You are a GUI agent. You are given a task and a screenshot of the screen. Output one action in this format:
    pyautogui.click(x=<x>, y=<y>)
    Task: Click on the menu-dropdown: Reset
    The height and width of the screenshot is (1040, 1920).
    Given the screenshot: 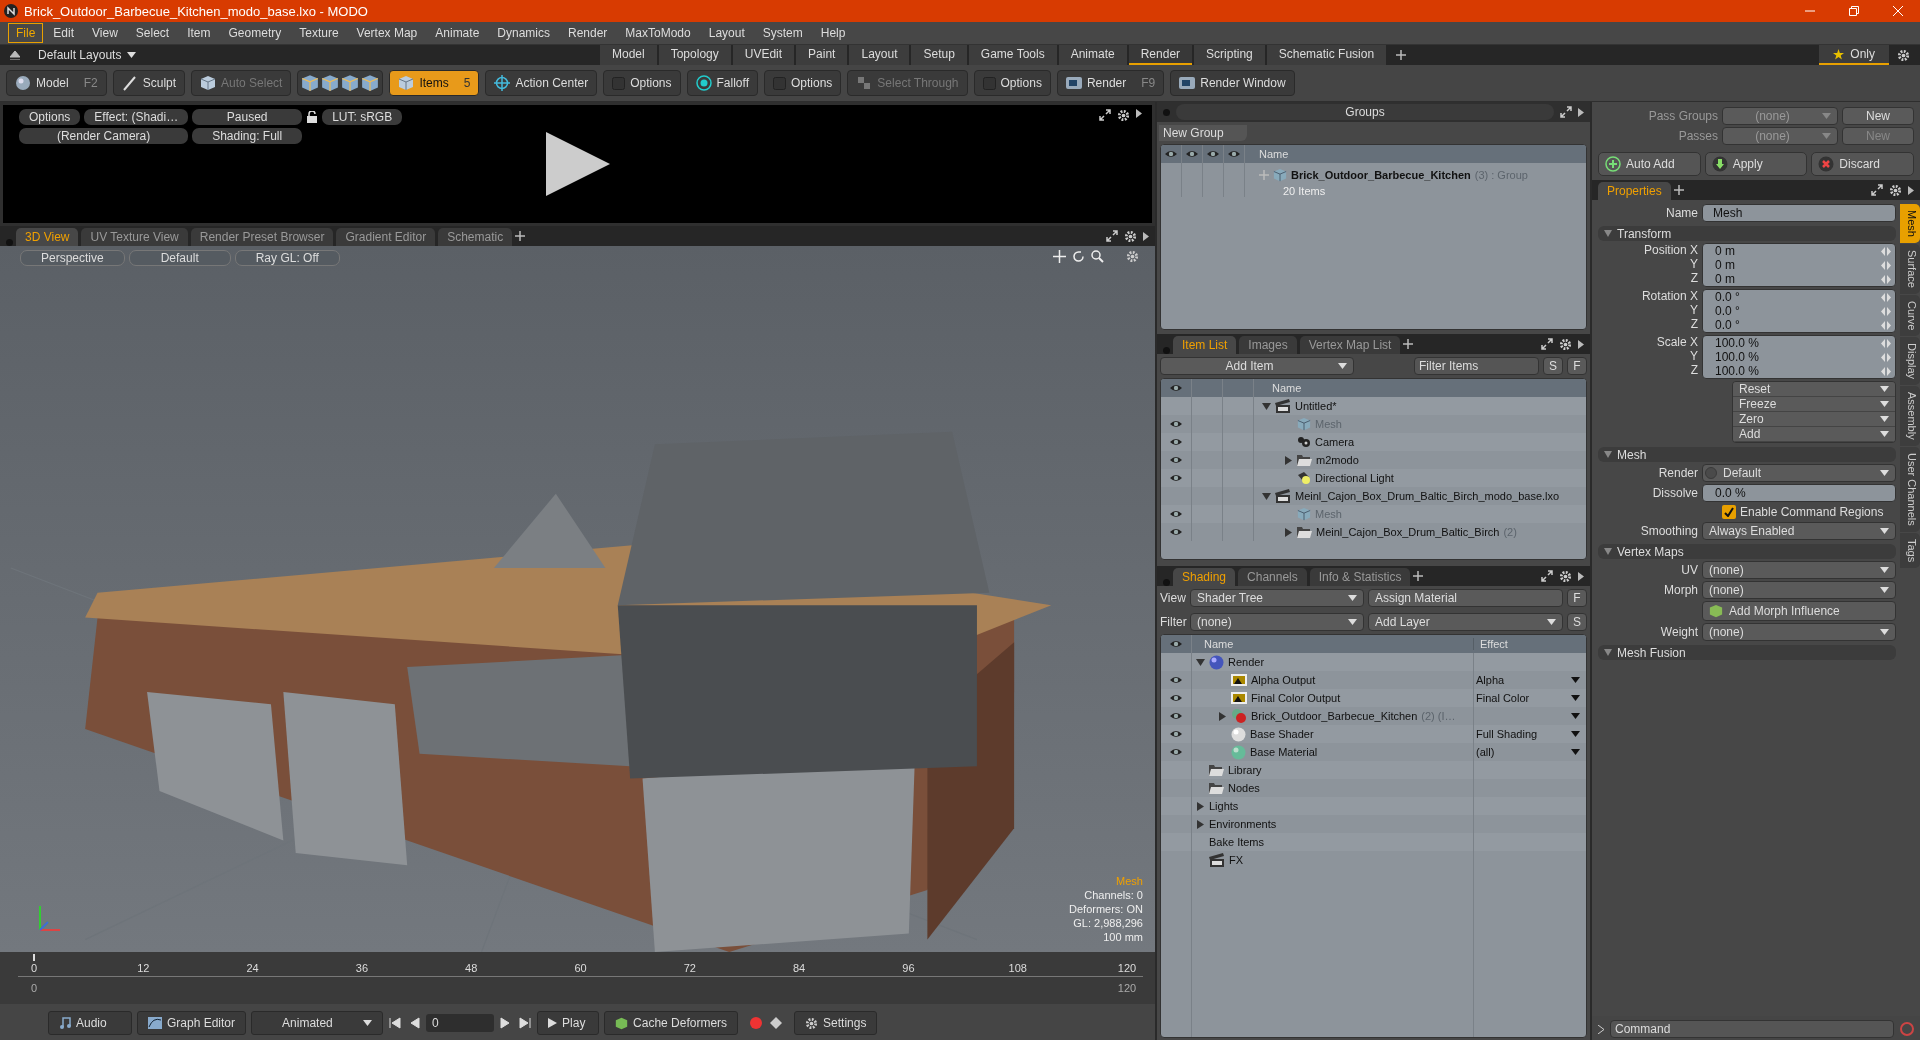 What is the action you would take?
    pyautogui.click(x=1814, y=389)
    